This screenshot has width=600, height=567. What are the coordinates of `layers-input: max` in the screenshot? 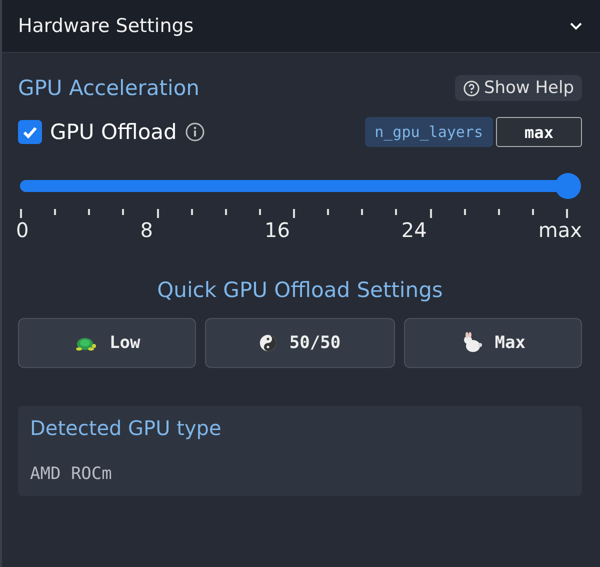 It's located at (539, 132).